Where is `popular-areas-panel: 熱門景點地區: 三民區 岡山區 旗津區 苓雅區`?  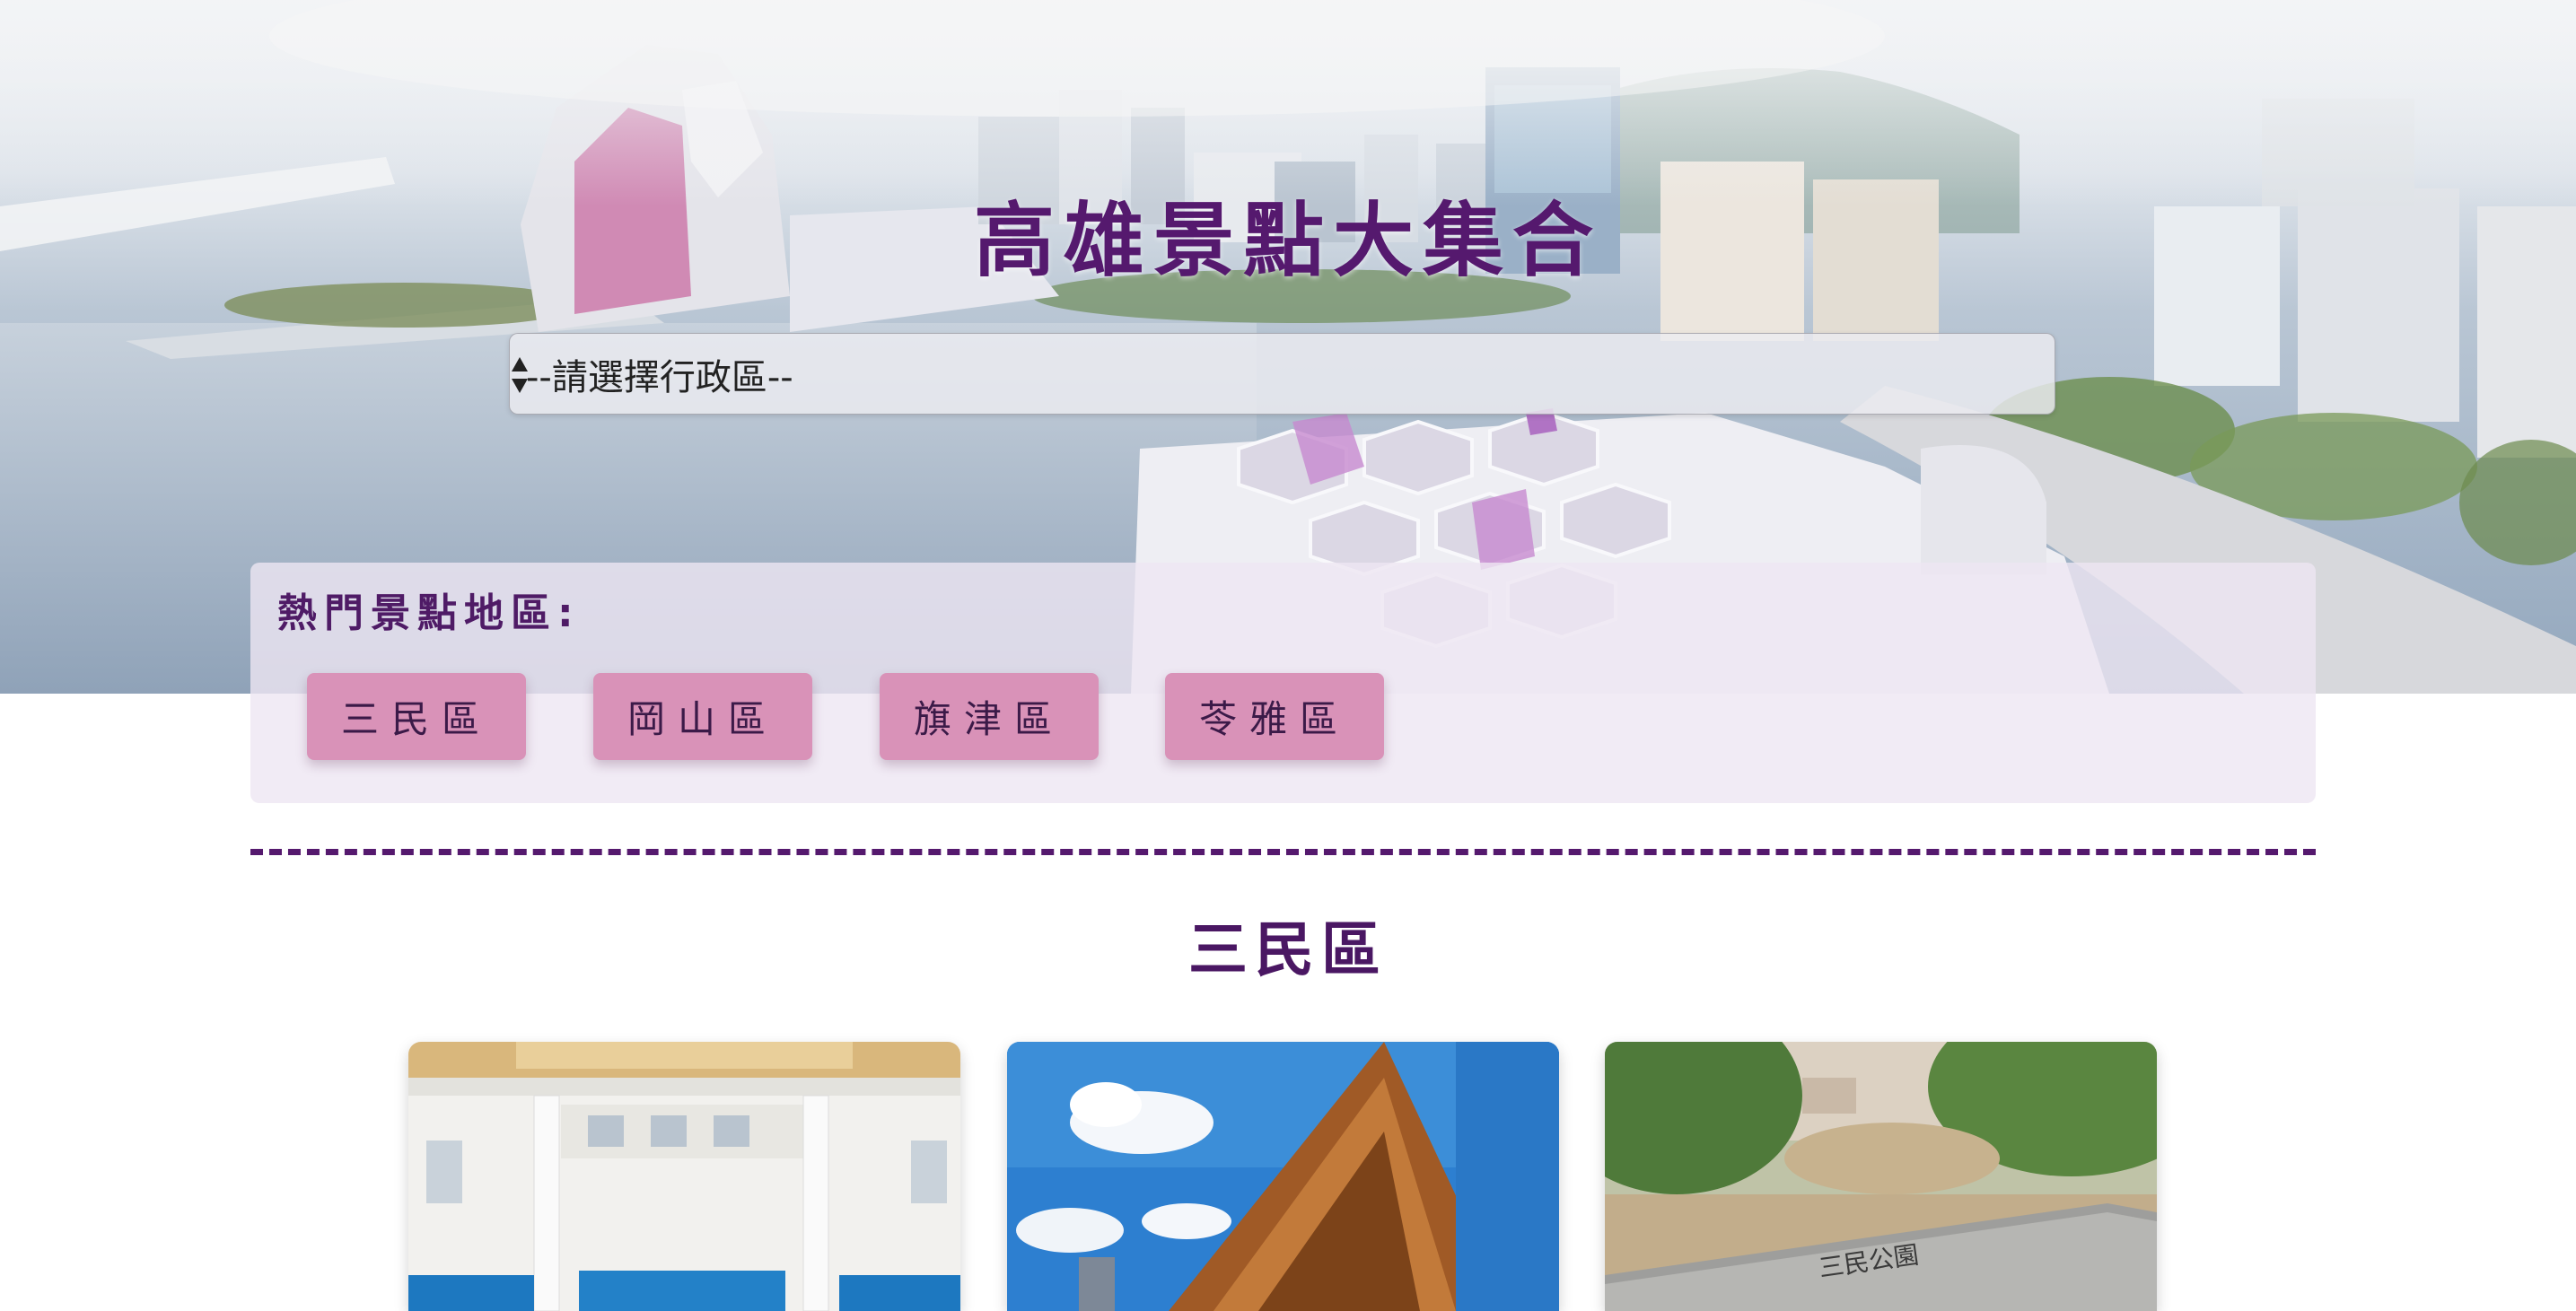 popular-areas-panel: 熱門景點地區: 三民區 岡山區 旗津區 苓雅區 is located at coordinates (1283, 683).